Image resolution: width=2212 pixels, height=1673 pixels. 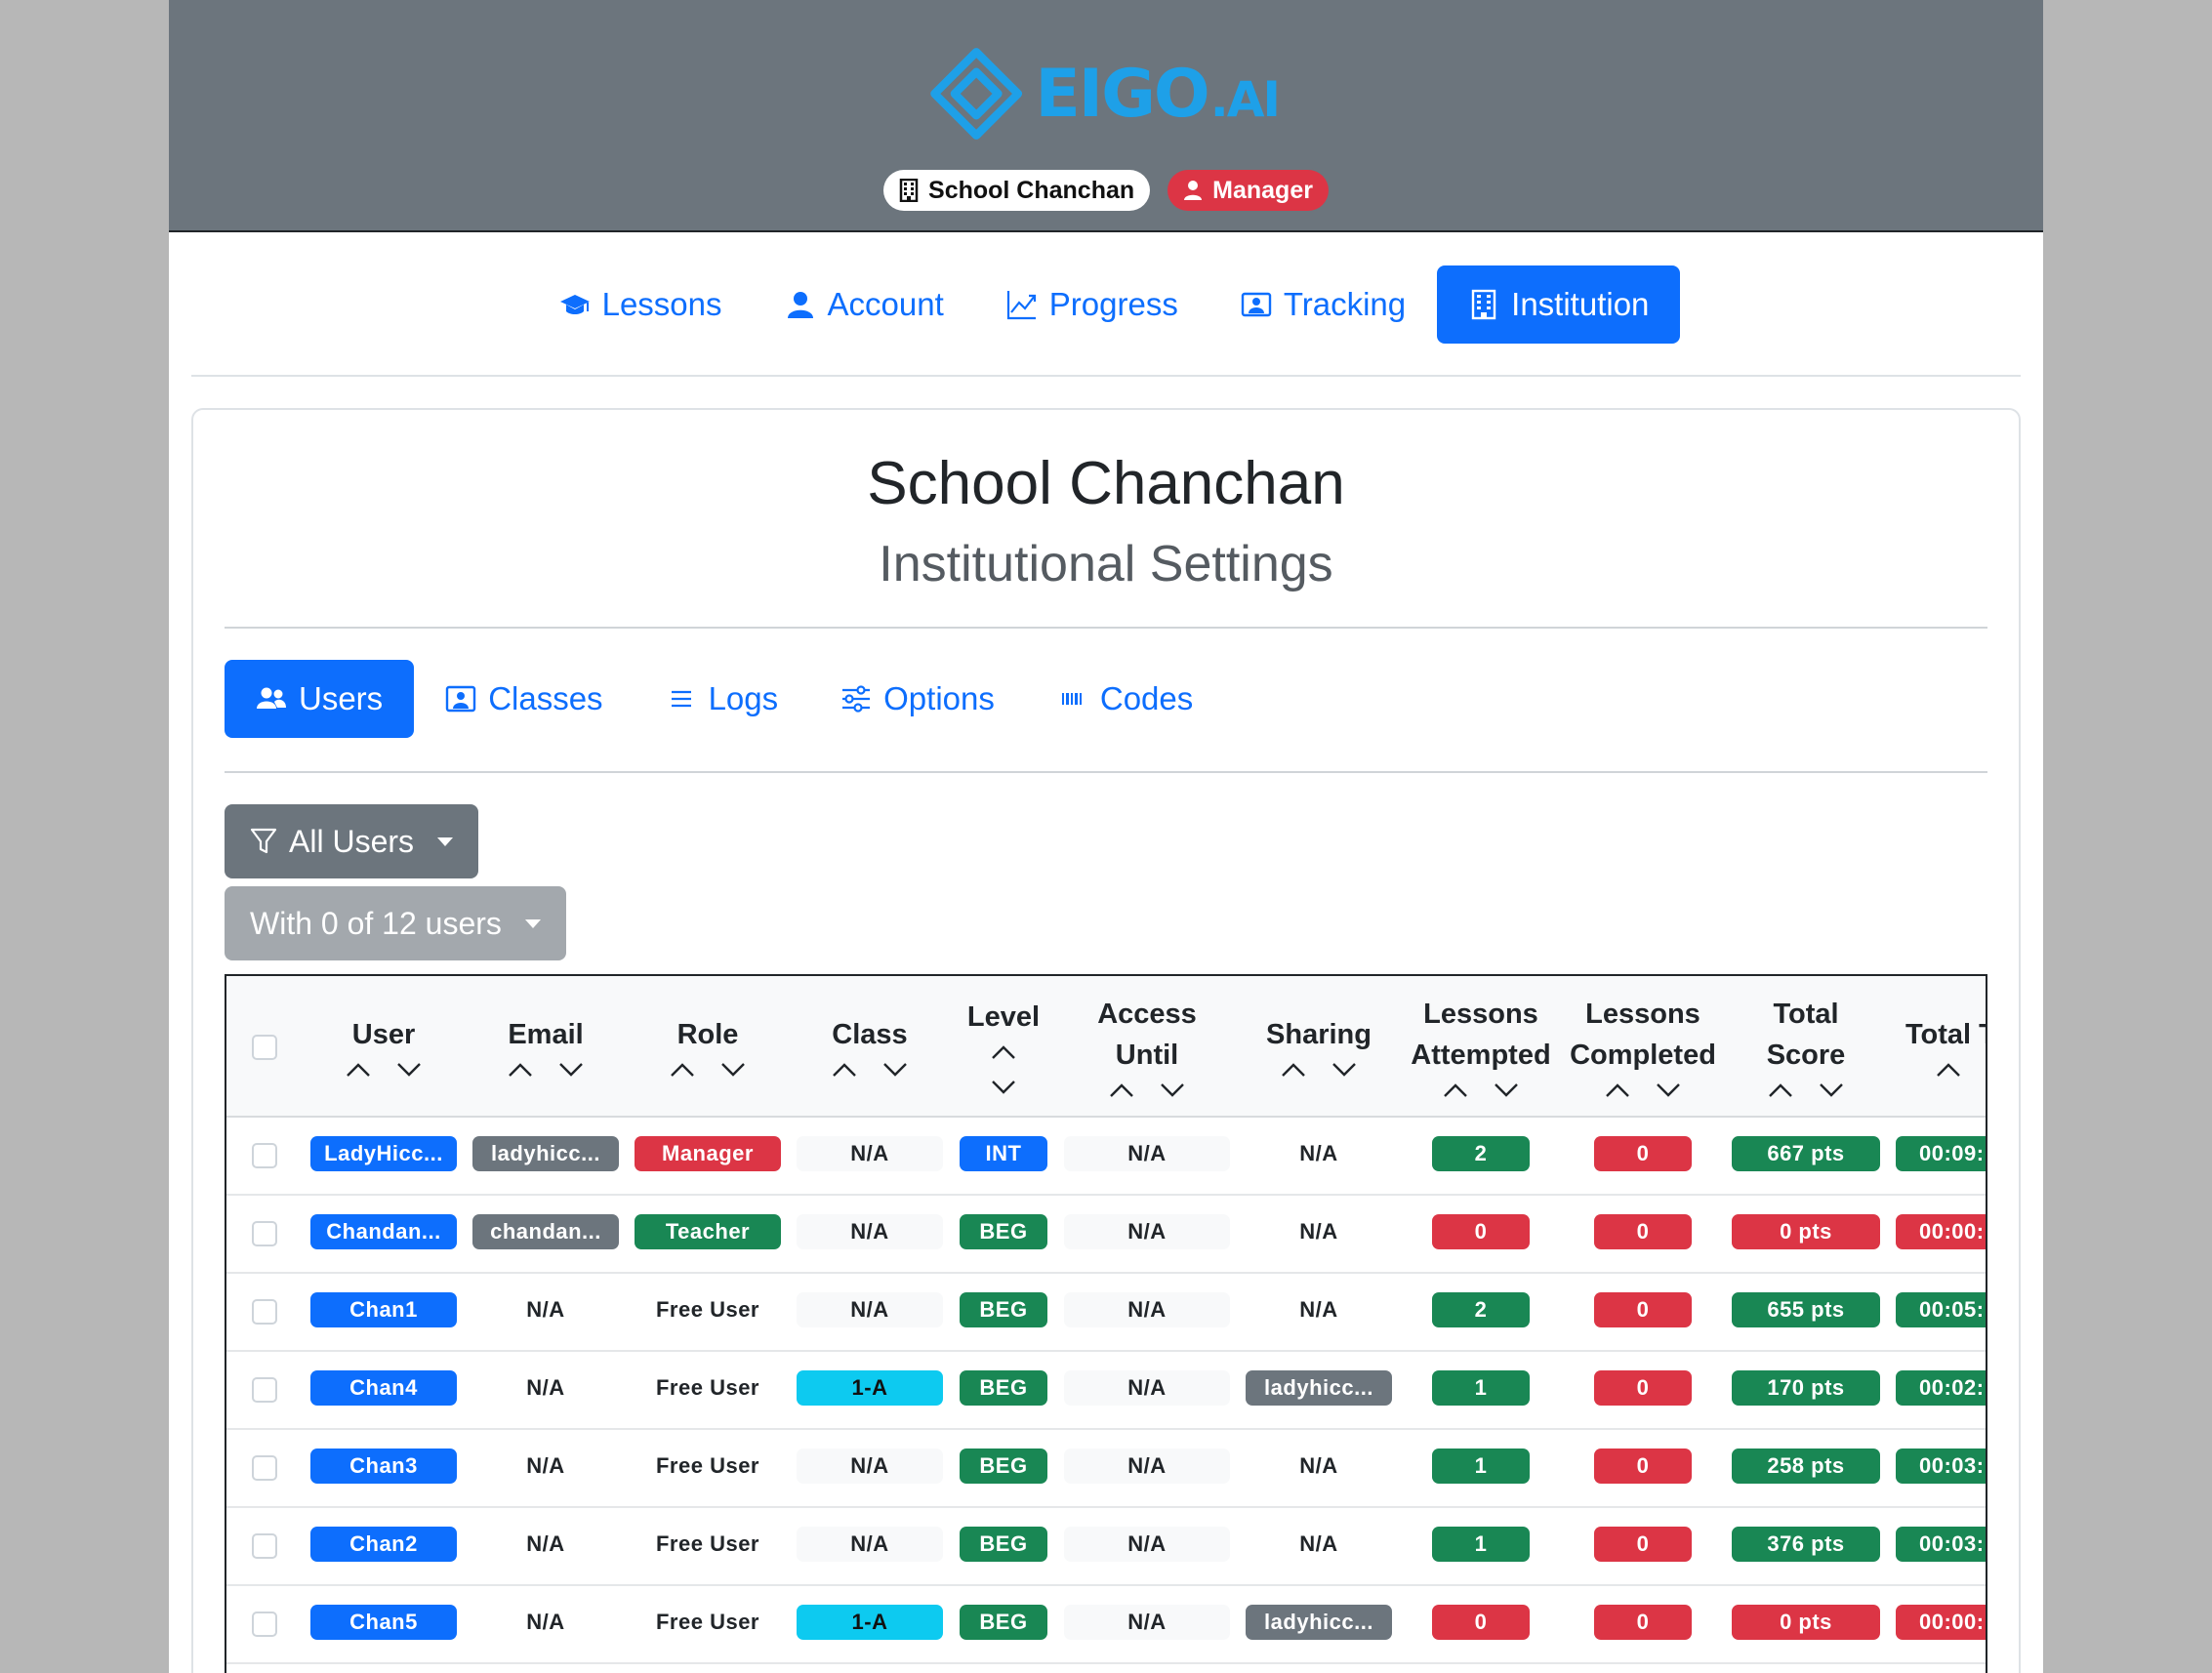 I want to click on header-total-time: Total Ti, so click(x=1937, y=1047).